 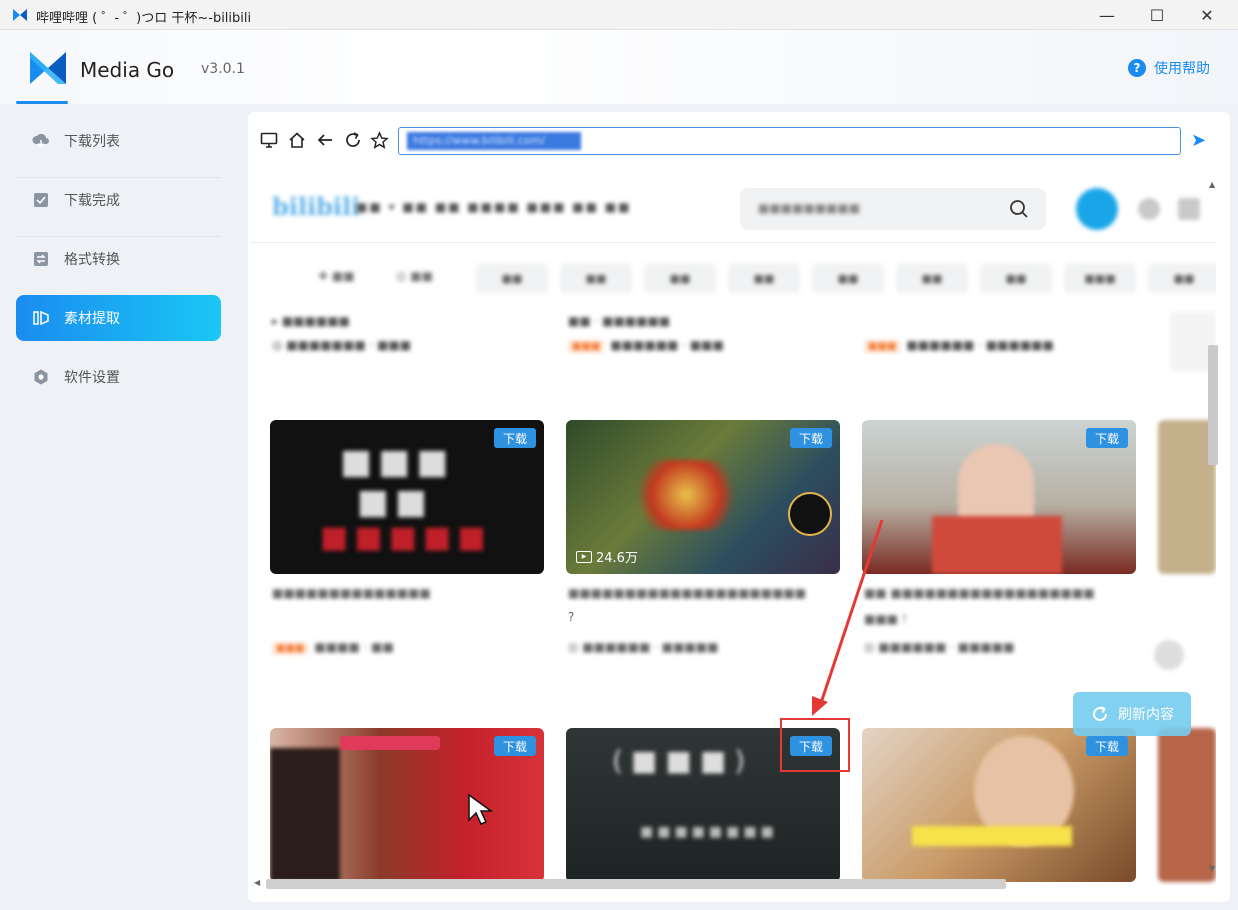 What do you see at coordinates (269, 140) in the screenshot?
I see `monitor-icon` at bounding box center [269, 140].